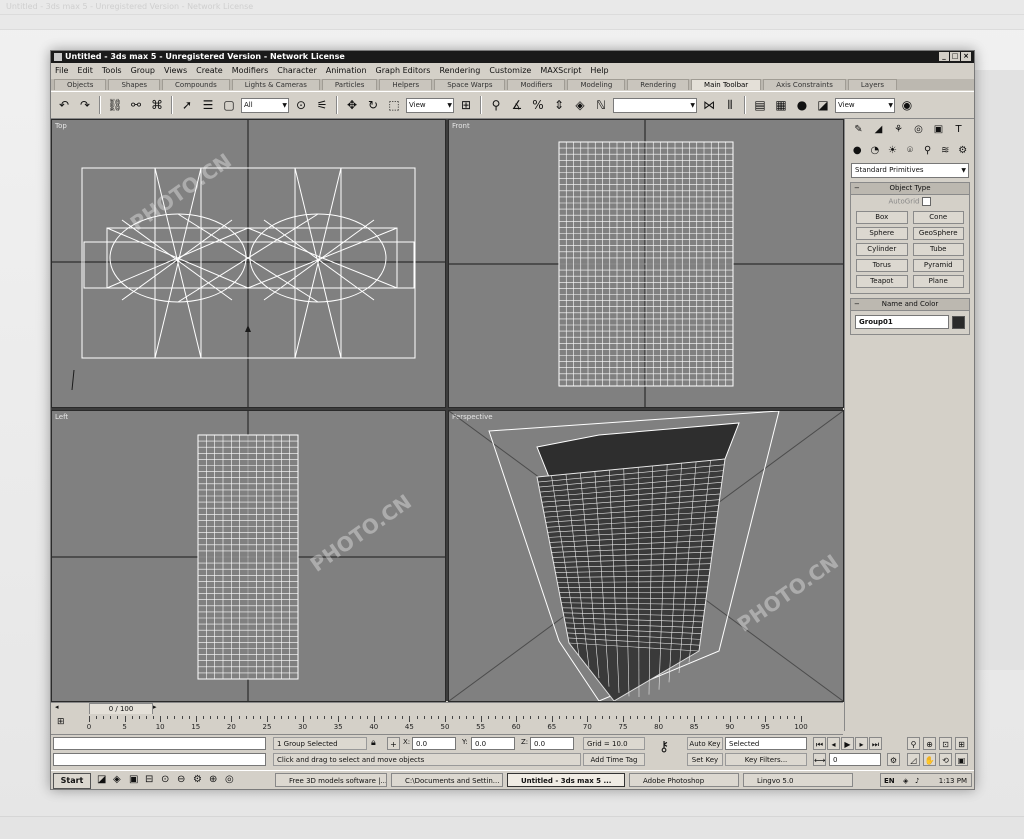 This screenshot has height=839, width=1024. What do you see at coordinates (112, 71) in the screenshot?
I see `menu-tools: Tools` at bounding box center [112, 71].